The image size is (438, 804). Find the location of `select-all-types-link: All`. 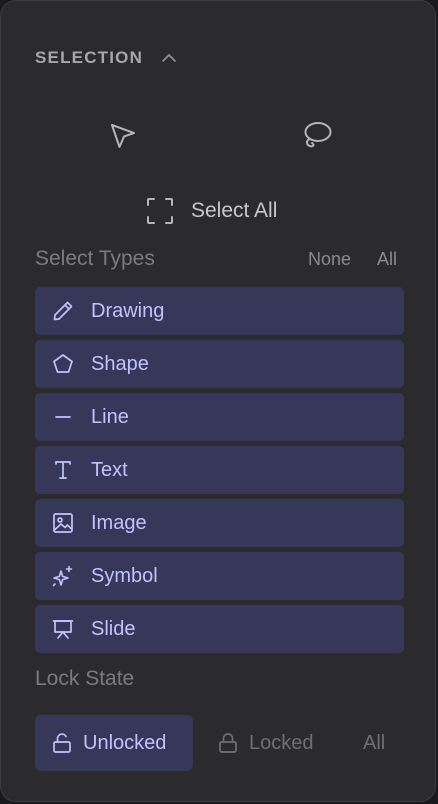

select-all-types-link: All is located at coordinates (387, 259).